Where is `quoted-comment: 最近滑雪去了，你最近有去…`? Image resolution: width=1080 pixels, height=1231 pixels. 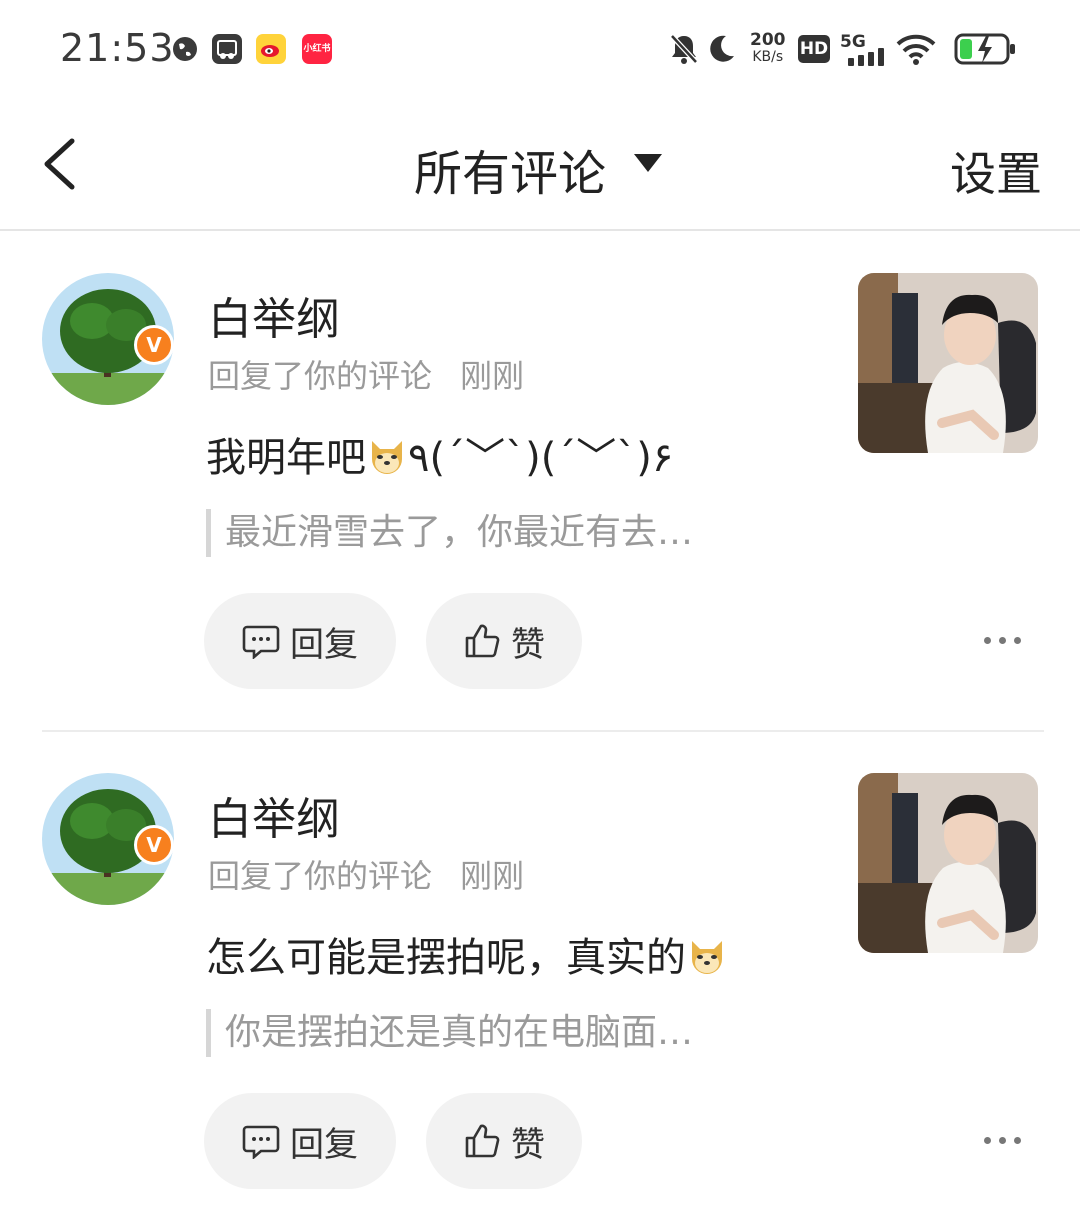 quoted-comment: 最近滑雪去了，你最近有去… is located at coordinates (449, 533).